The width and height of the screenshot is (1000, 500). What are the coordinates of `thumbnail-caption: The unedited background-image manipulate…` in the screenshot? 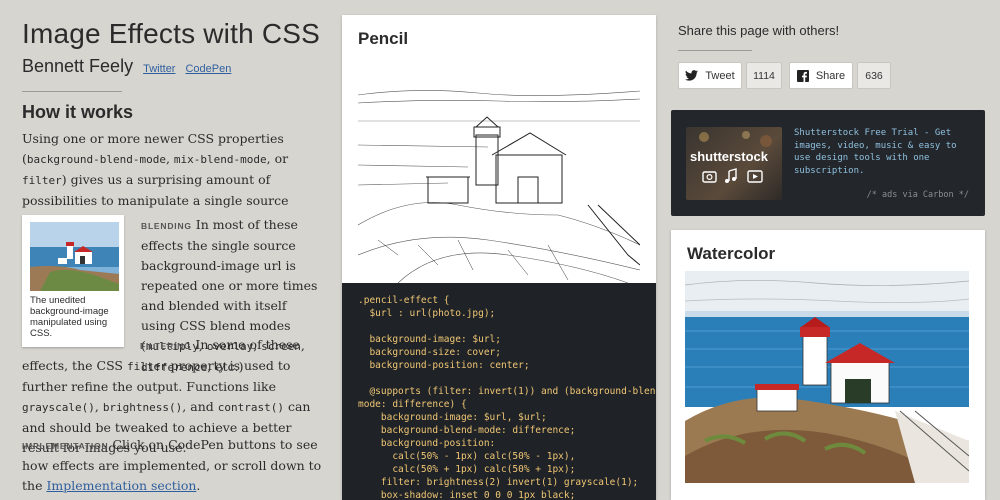 It's located at (69, 317).